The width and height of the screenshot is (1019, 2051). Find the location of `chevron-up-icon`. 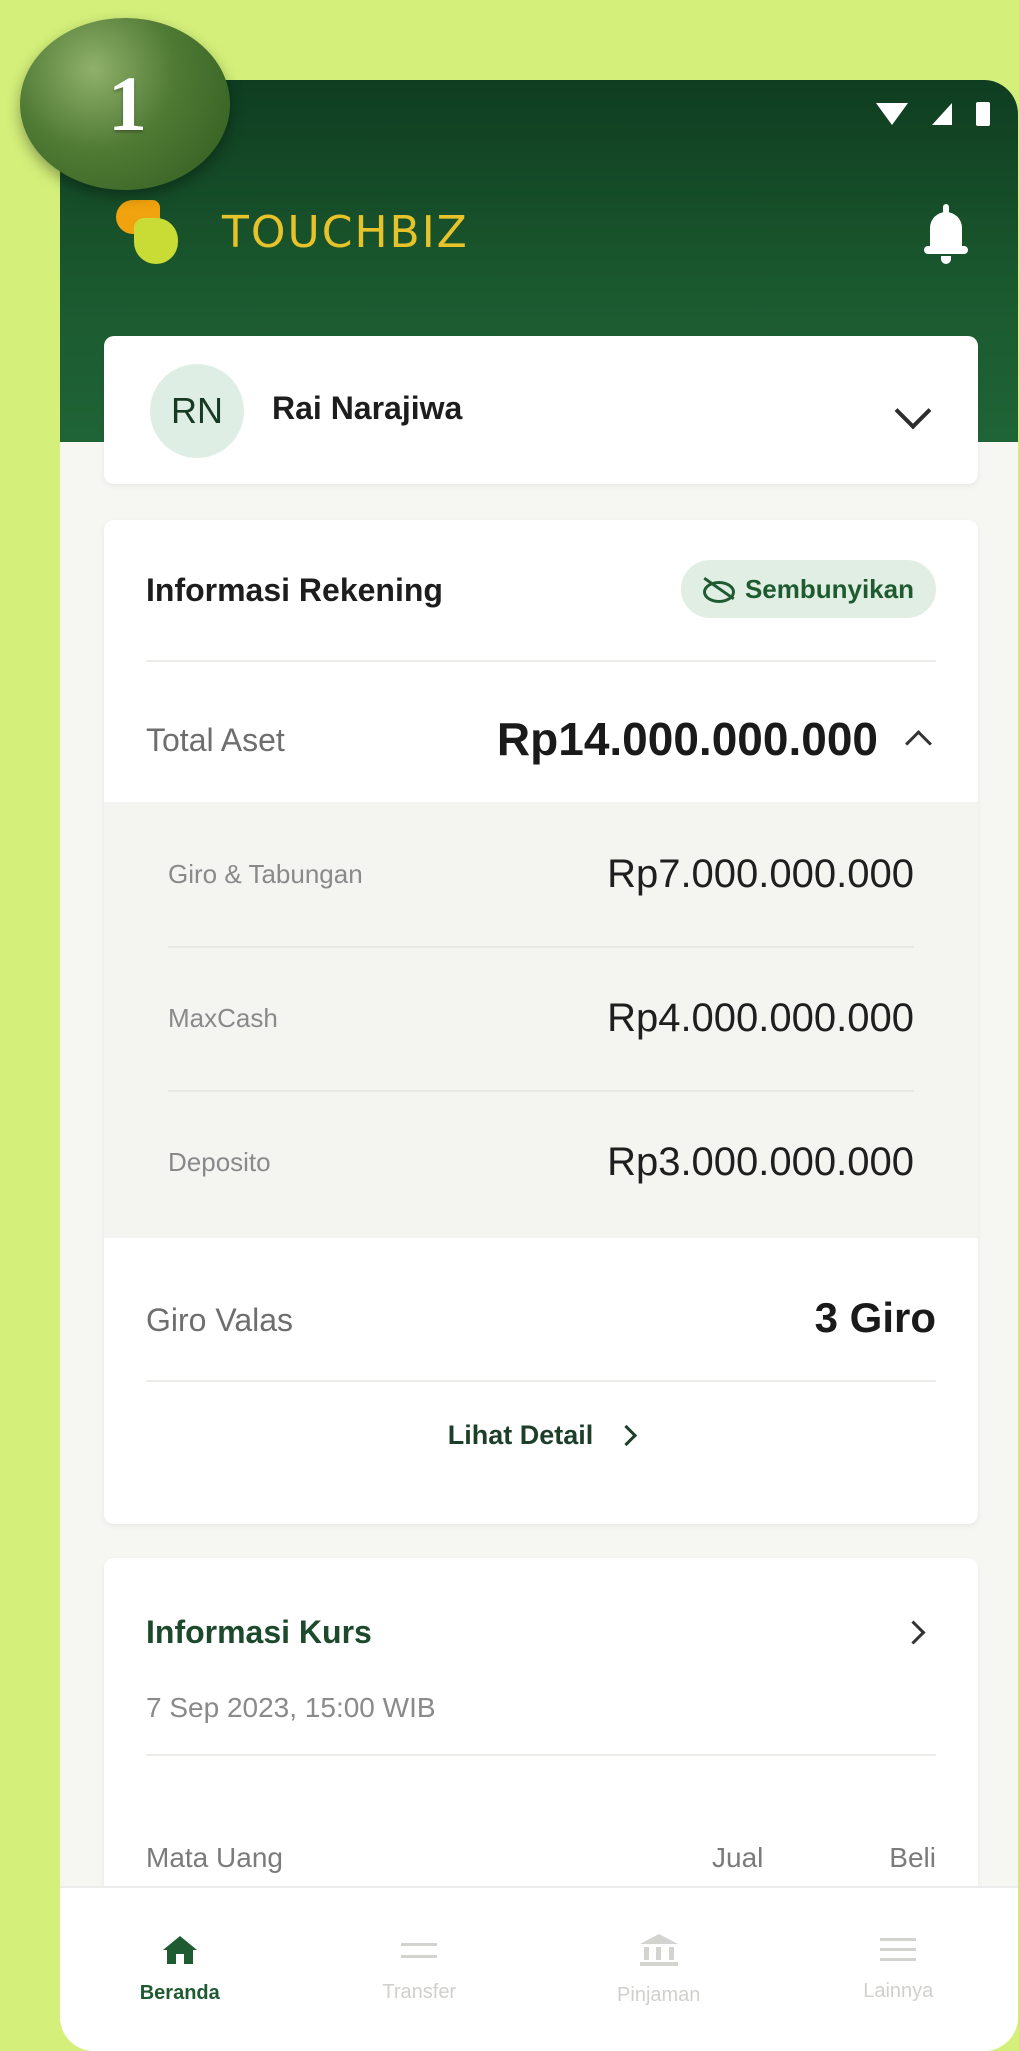

chevron-up-icon is located at coordinates (918, 743).